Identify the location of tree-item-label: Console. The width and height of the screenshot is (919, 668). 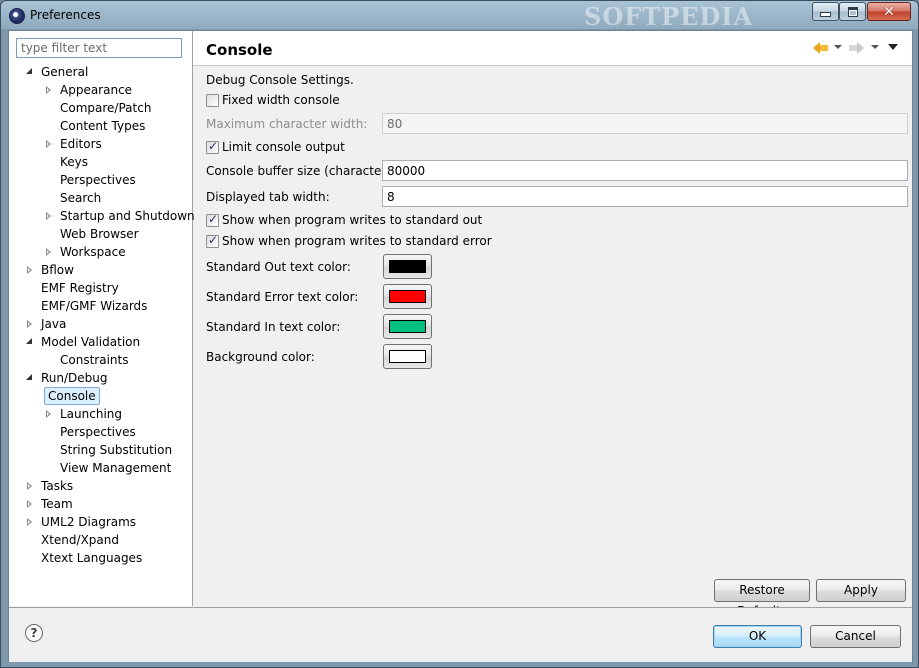
(72, 396).